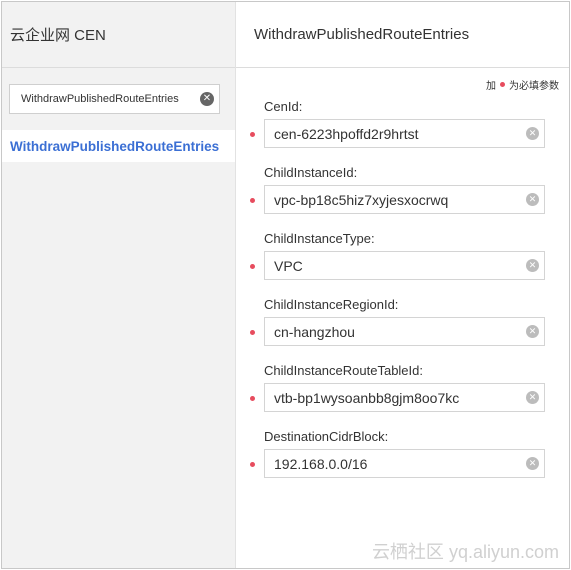  What do you see at coordinates (402, 35) in the screenshot?
I see `page-title: WithdrawPublishedRouteEntries` at bounding box center [402, 35].